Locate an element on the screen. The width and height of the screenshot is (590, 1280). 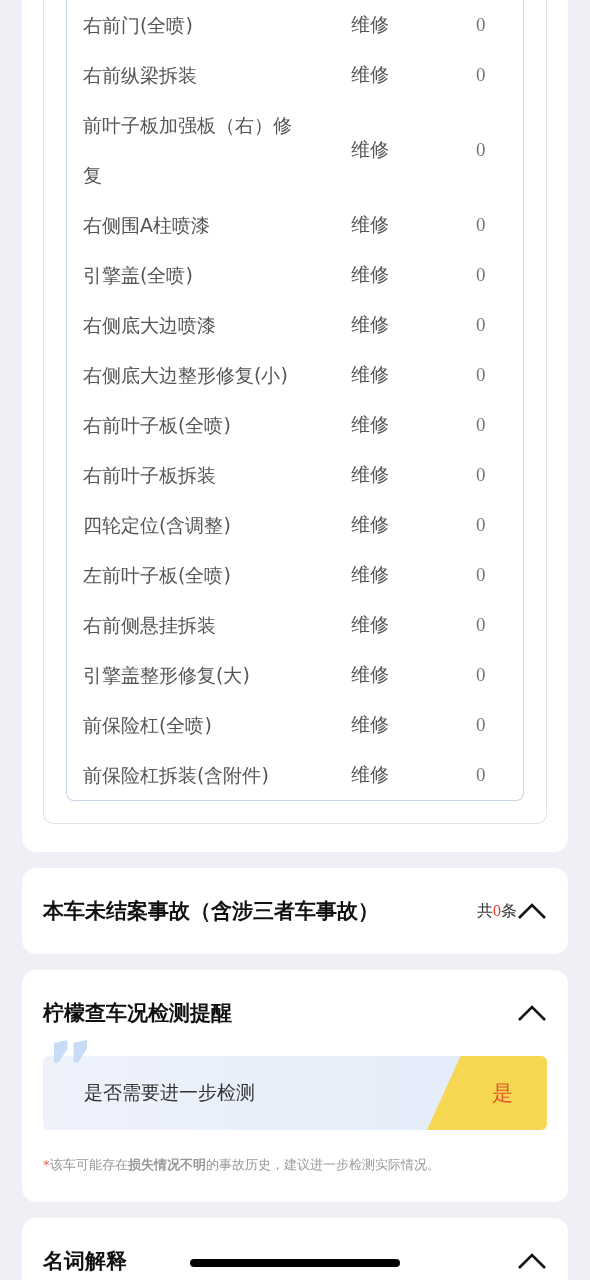
question-text: 是否需要进一步检测 is located at coordinates (170, 1092).